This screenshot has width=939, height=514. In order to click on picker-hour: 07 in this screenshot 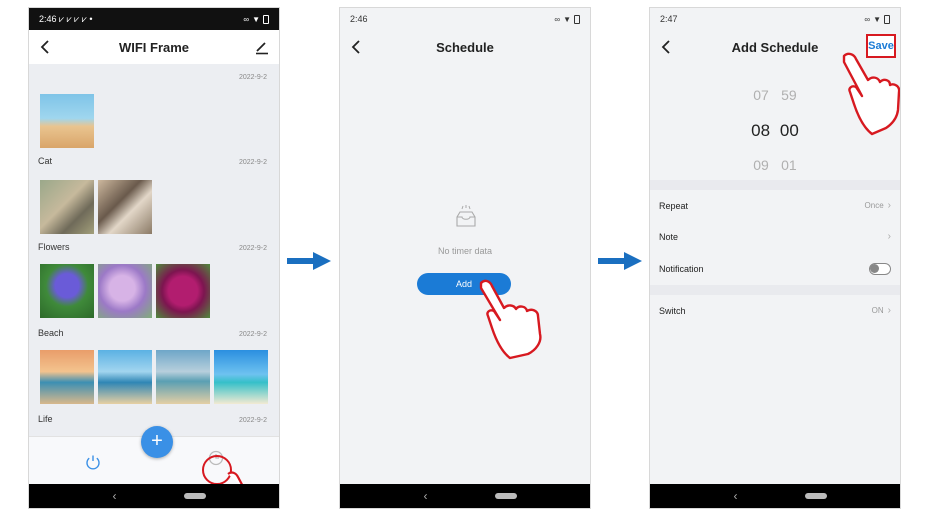, I will do `click(761, 95)`.